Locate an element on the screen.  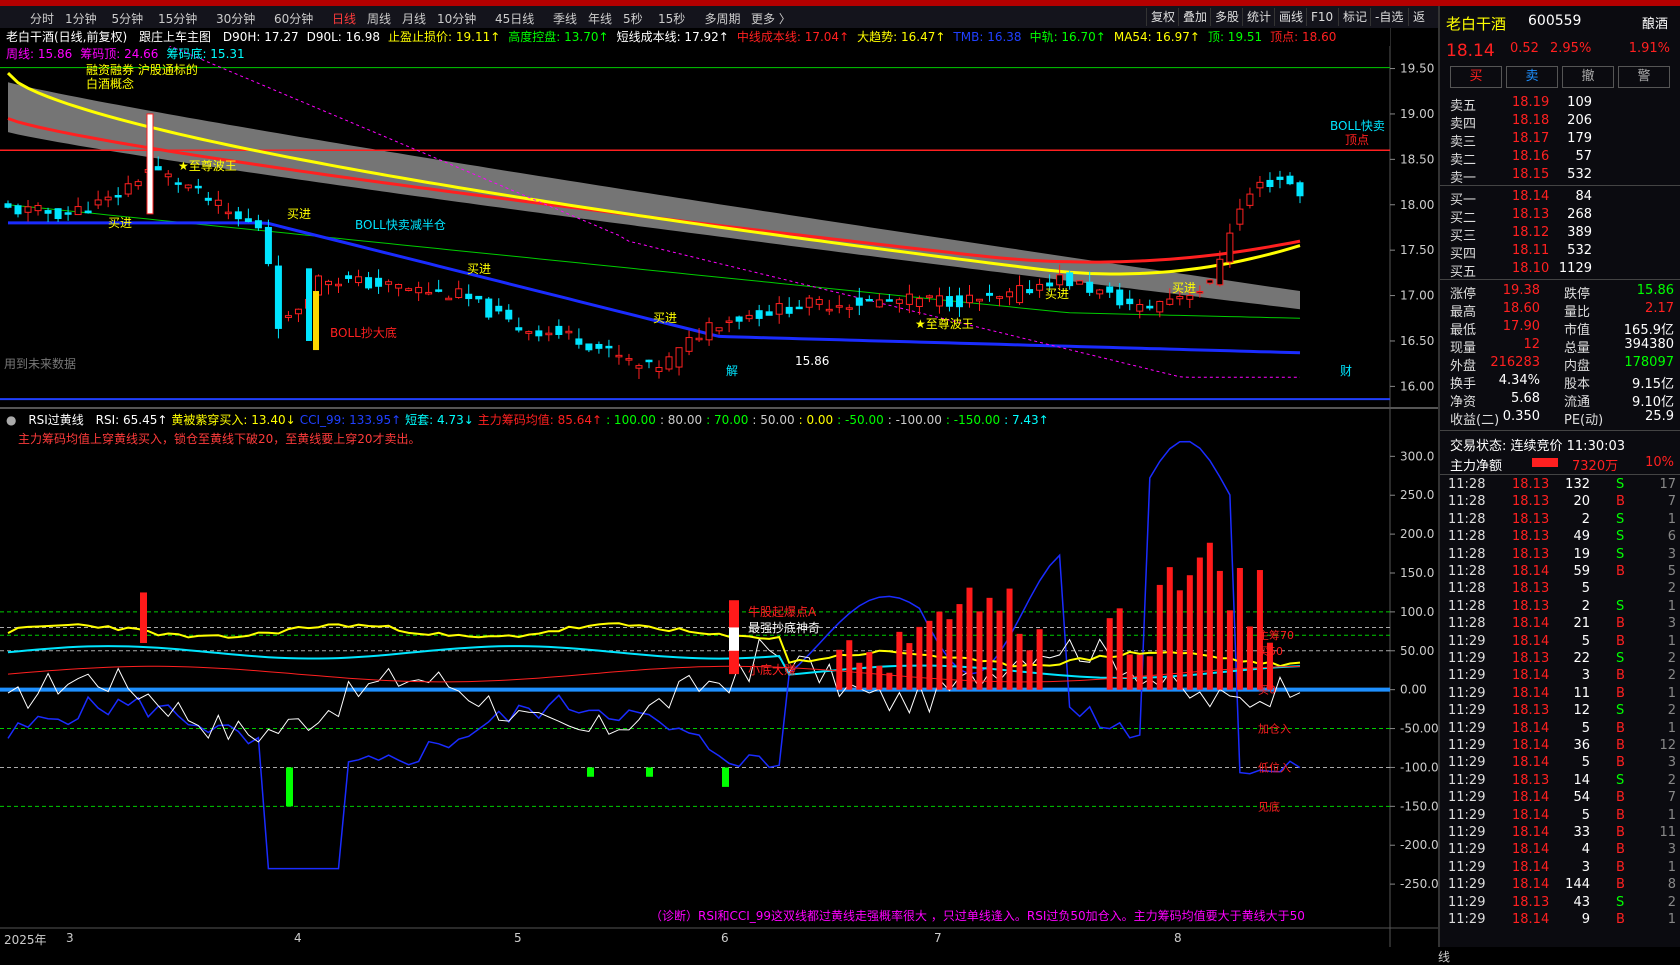
price-label: 16.00 is located at coordinates (1417, 386).